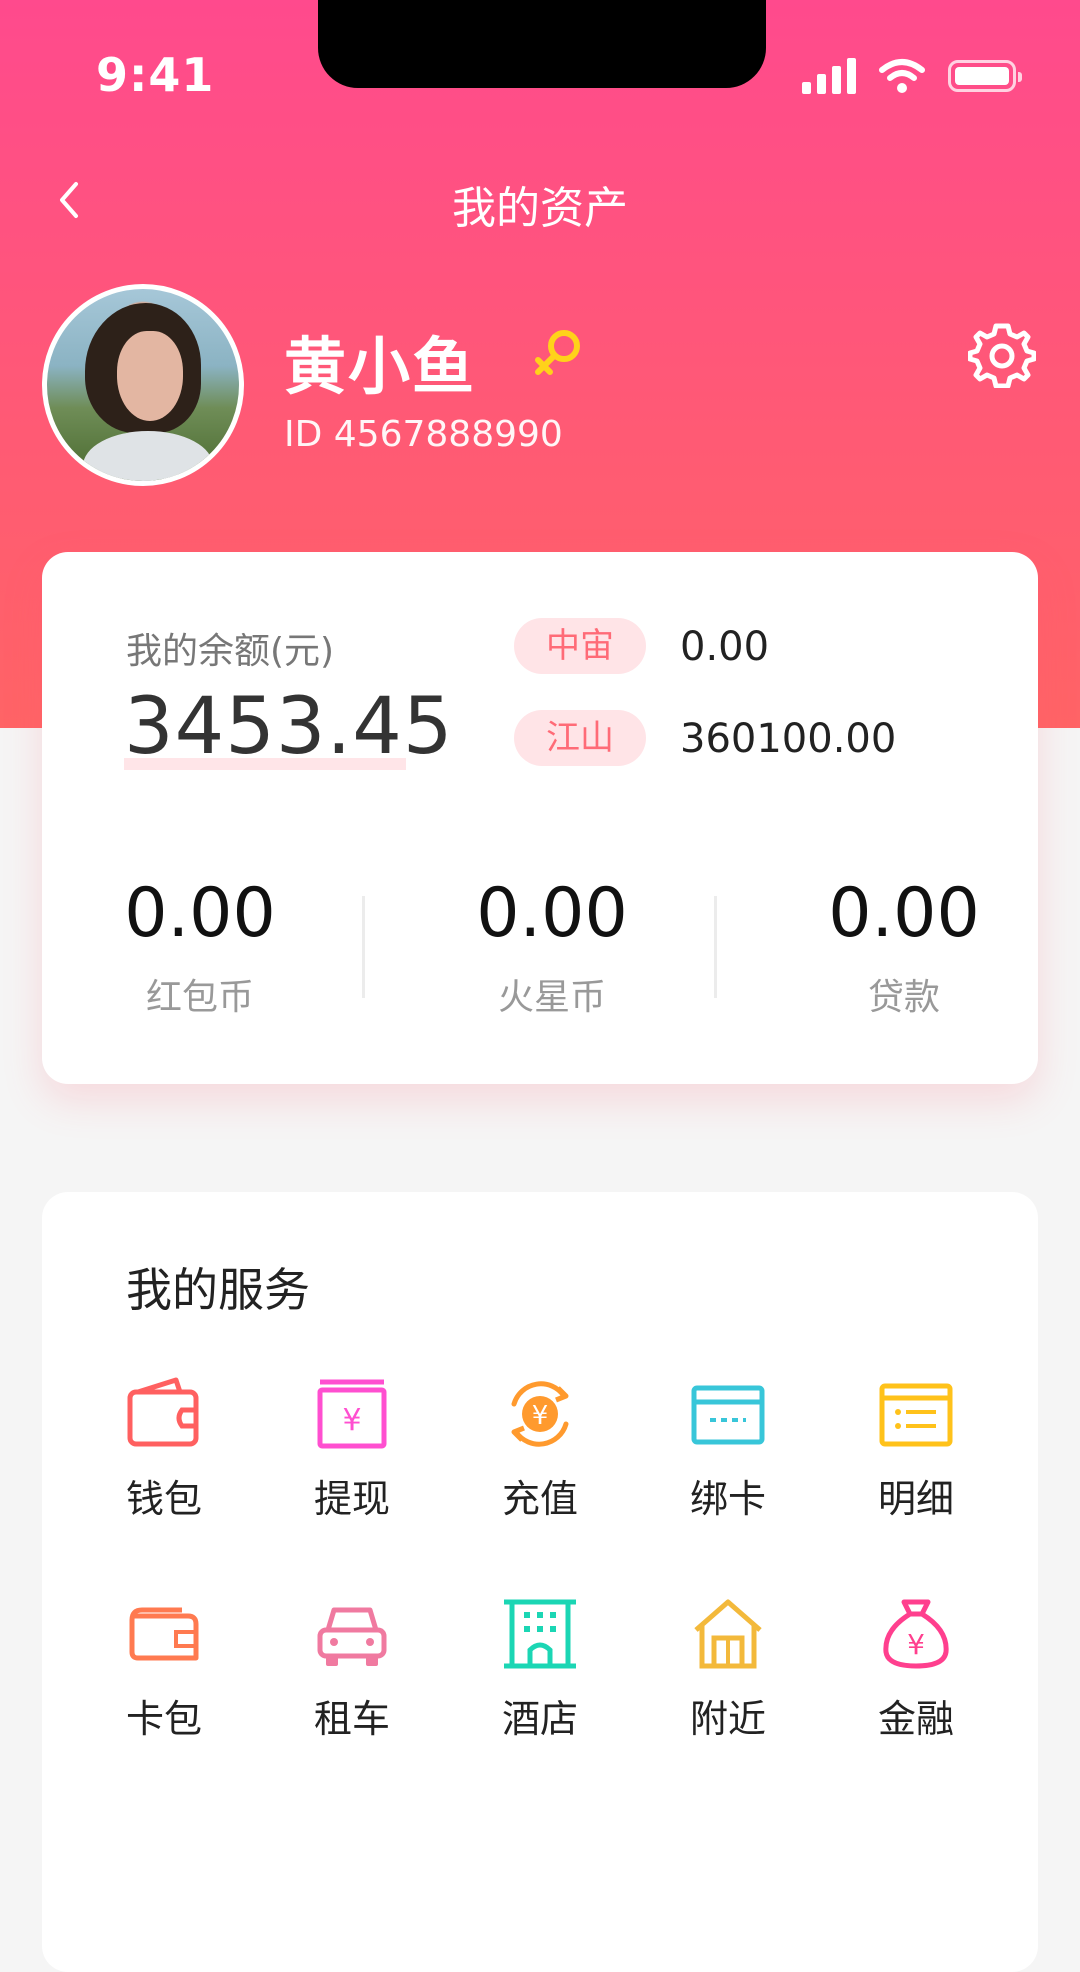 The height and width of the screenshot is (1972, 1080). I want to click on stat-loan: 0.00 贷款, so click(904, 947).